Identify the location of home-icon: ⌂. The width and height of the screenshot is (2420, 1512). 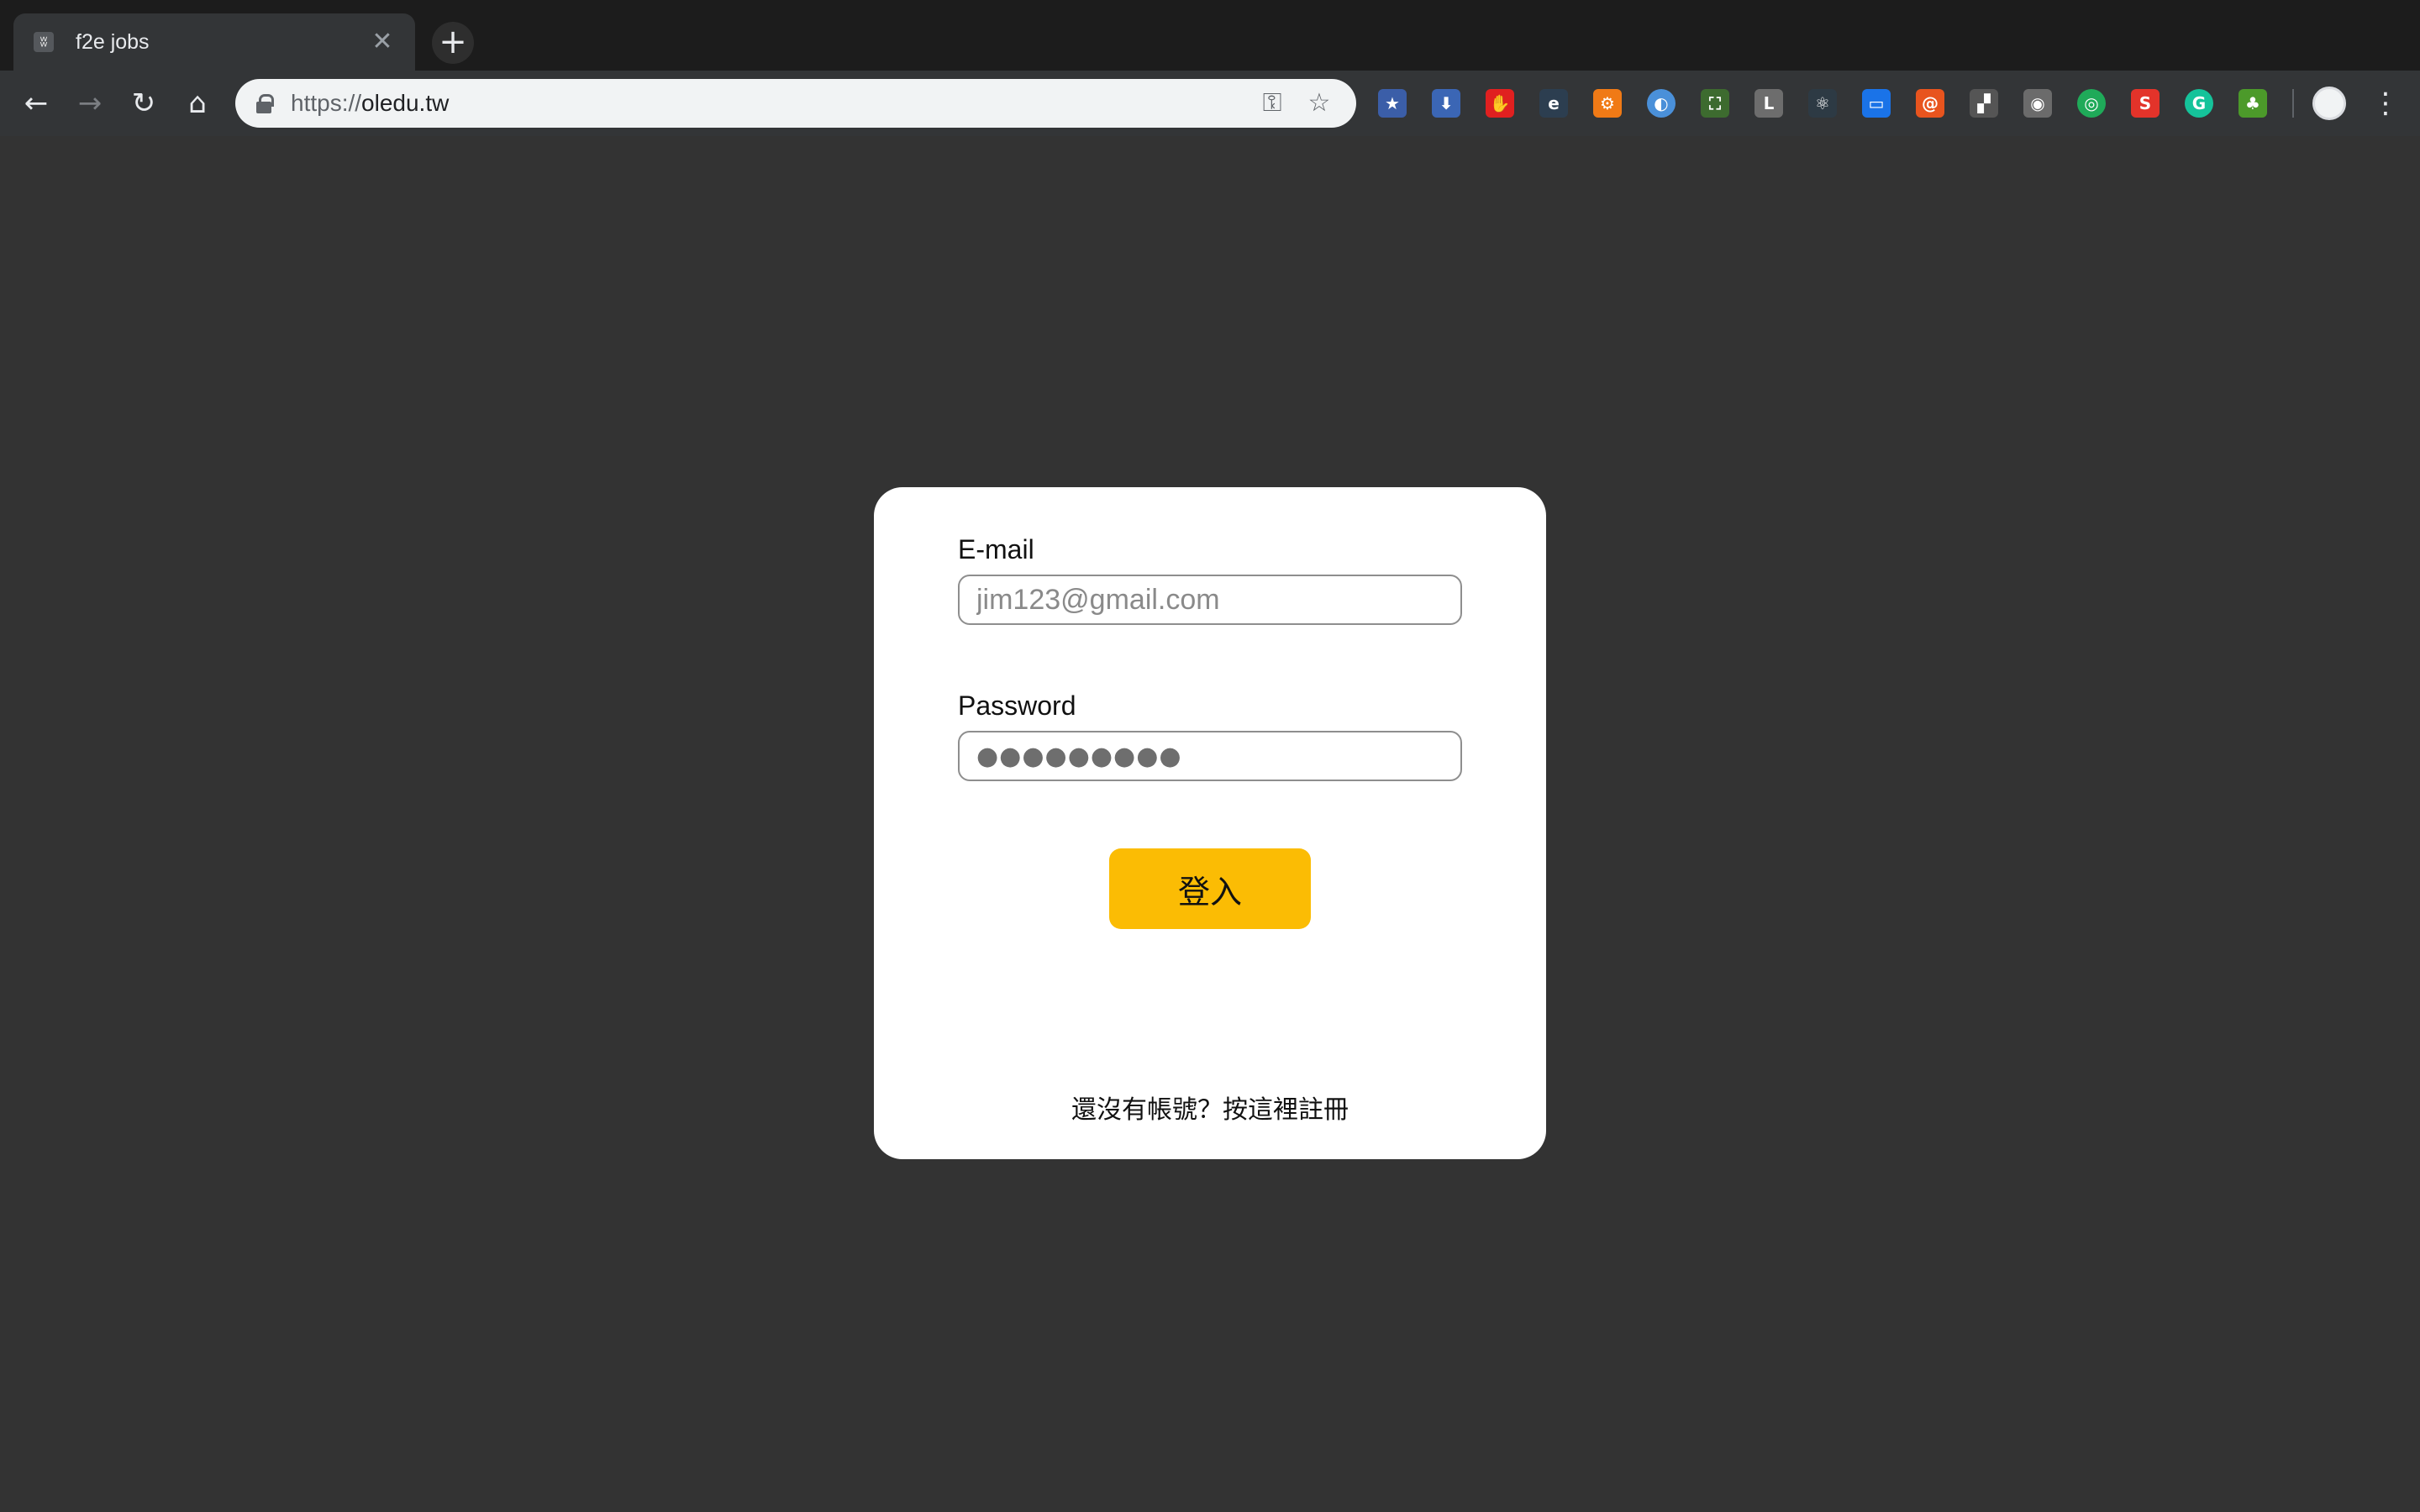
(197, 103).